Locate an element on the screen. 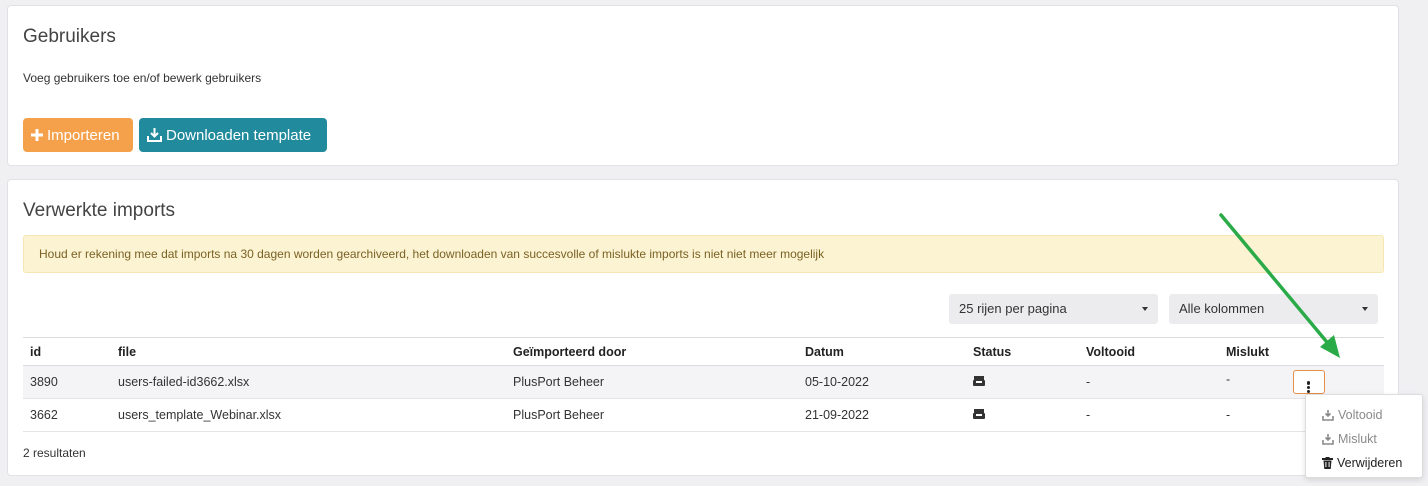  trash-icon is located at coordinates (1327, 463).